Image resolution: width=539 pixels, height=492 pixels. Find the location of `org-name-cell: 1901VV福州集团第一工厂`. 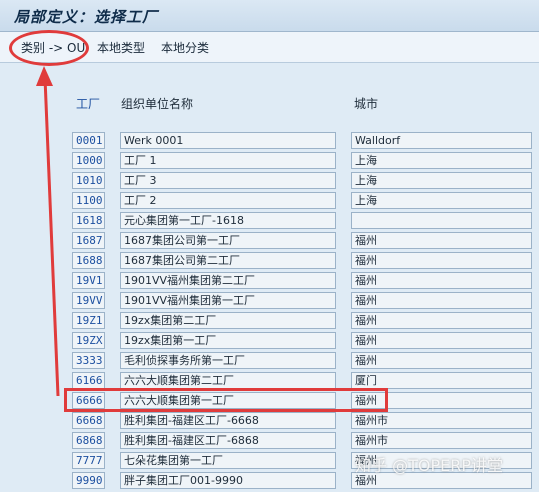

org-name-cell: 1901VV福州集团第一工厂 is located at coordinates (228, 300).